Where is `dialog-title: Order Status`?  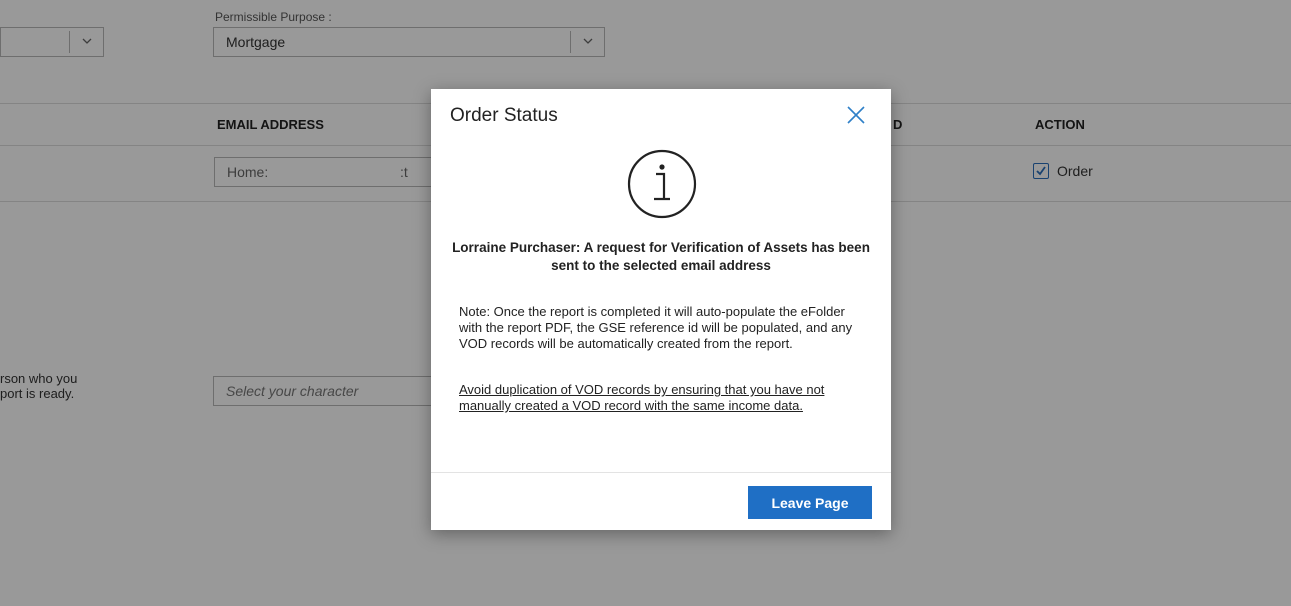 dialog-title: Order Status is located at coordinates (504, 115).